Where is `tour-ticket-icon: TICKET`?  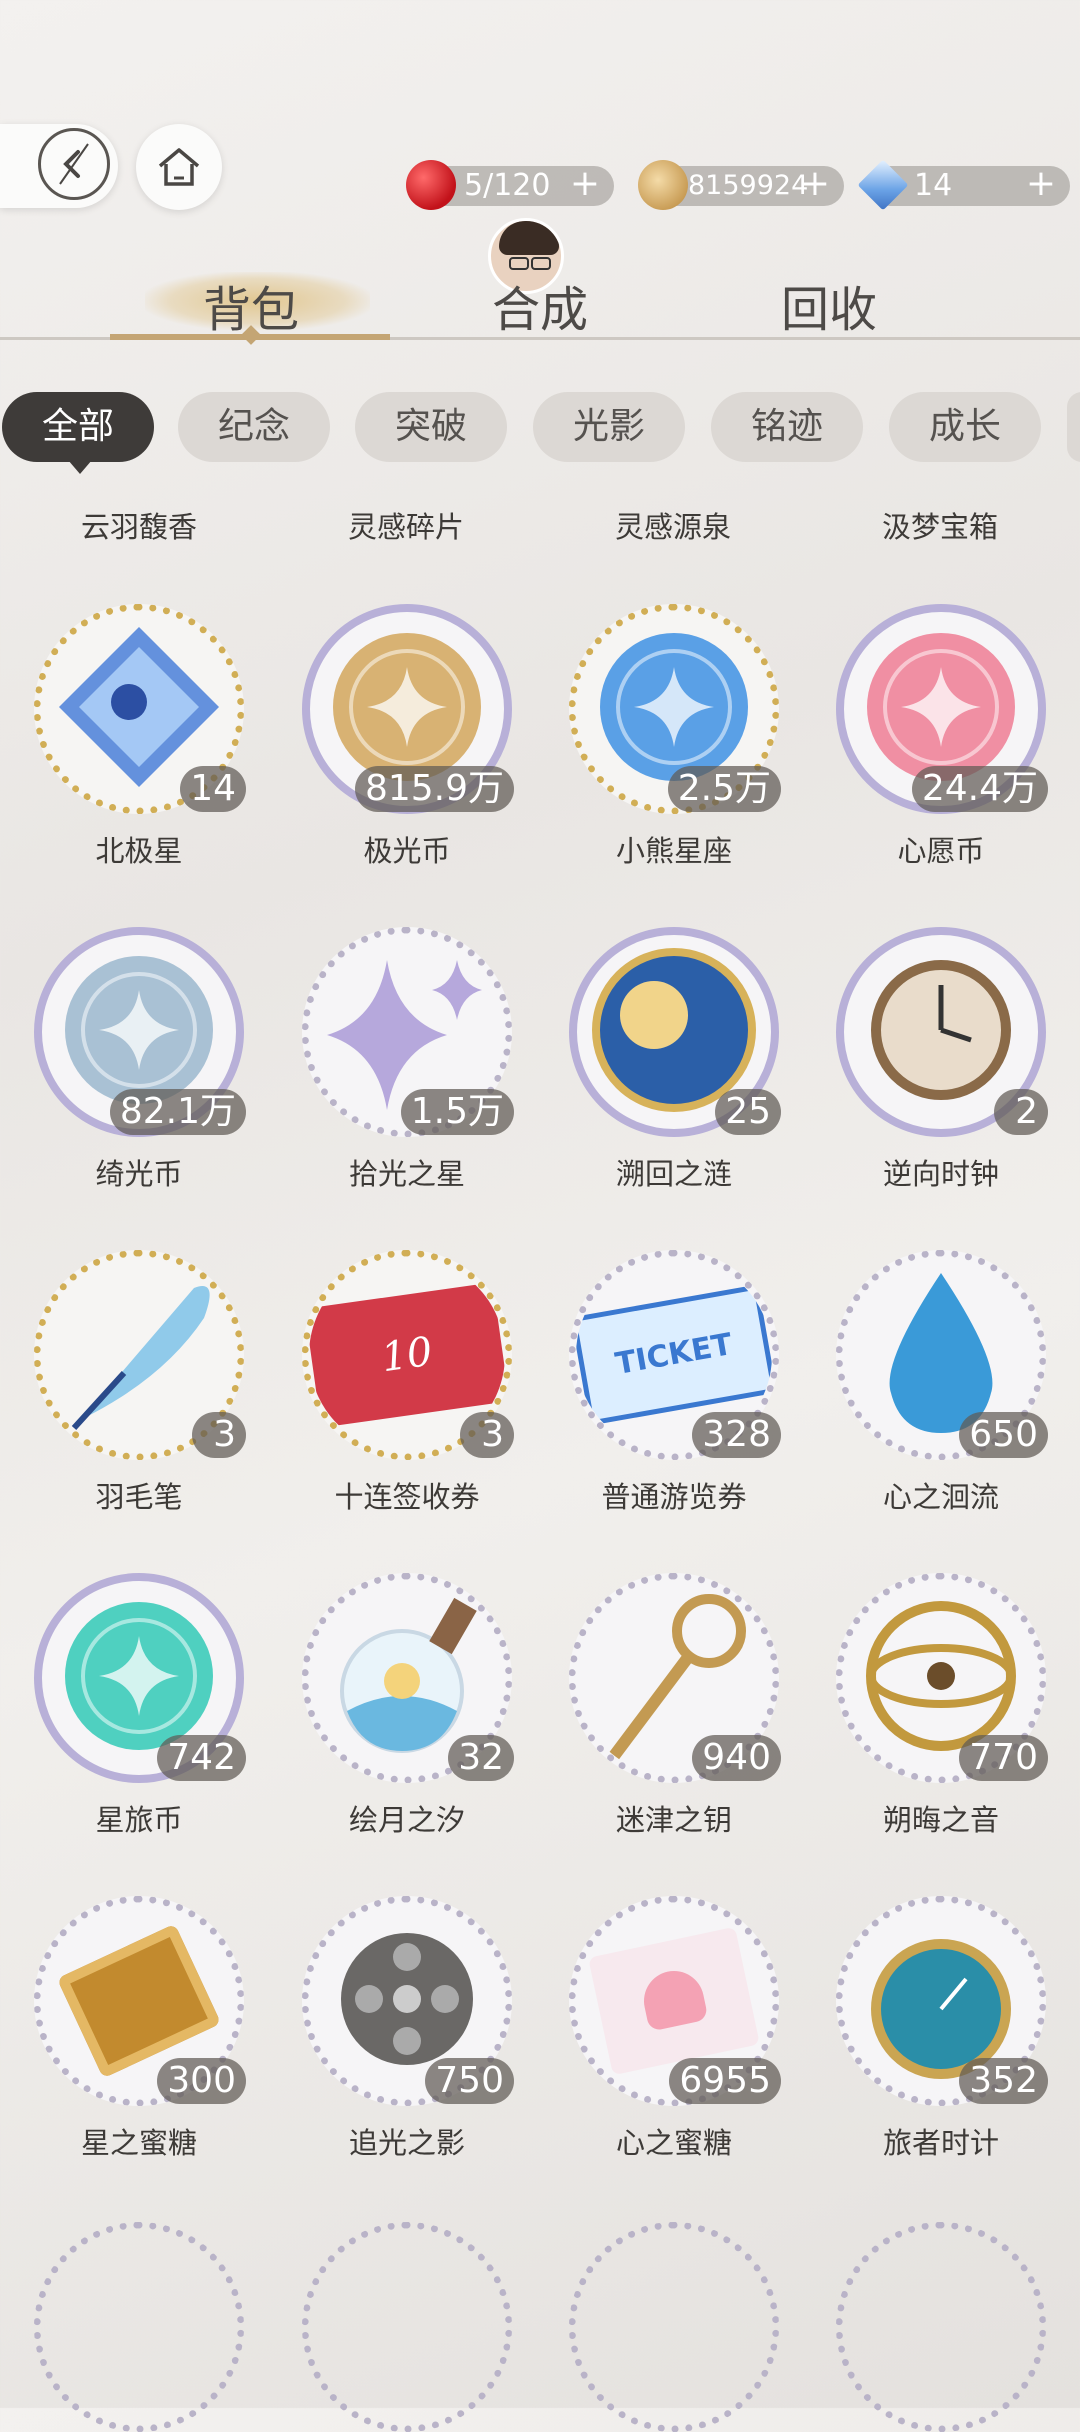
tour-ticket-icon: TICKET is located at coordinates (674, 1355).